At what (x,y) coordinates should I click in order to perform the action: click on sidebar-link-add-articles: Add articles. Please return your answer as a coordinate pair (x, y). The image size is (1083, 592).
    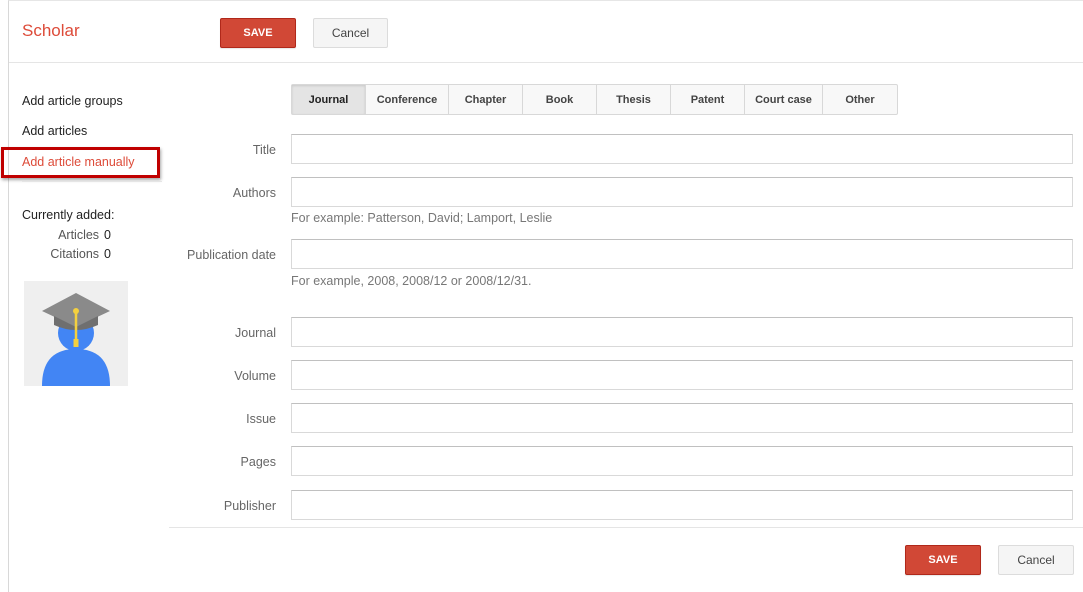
    Looking at the image, I should click on (54, 131).